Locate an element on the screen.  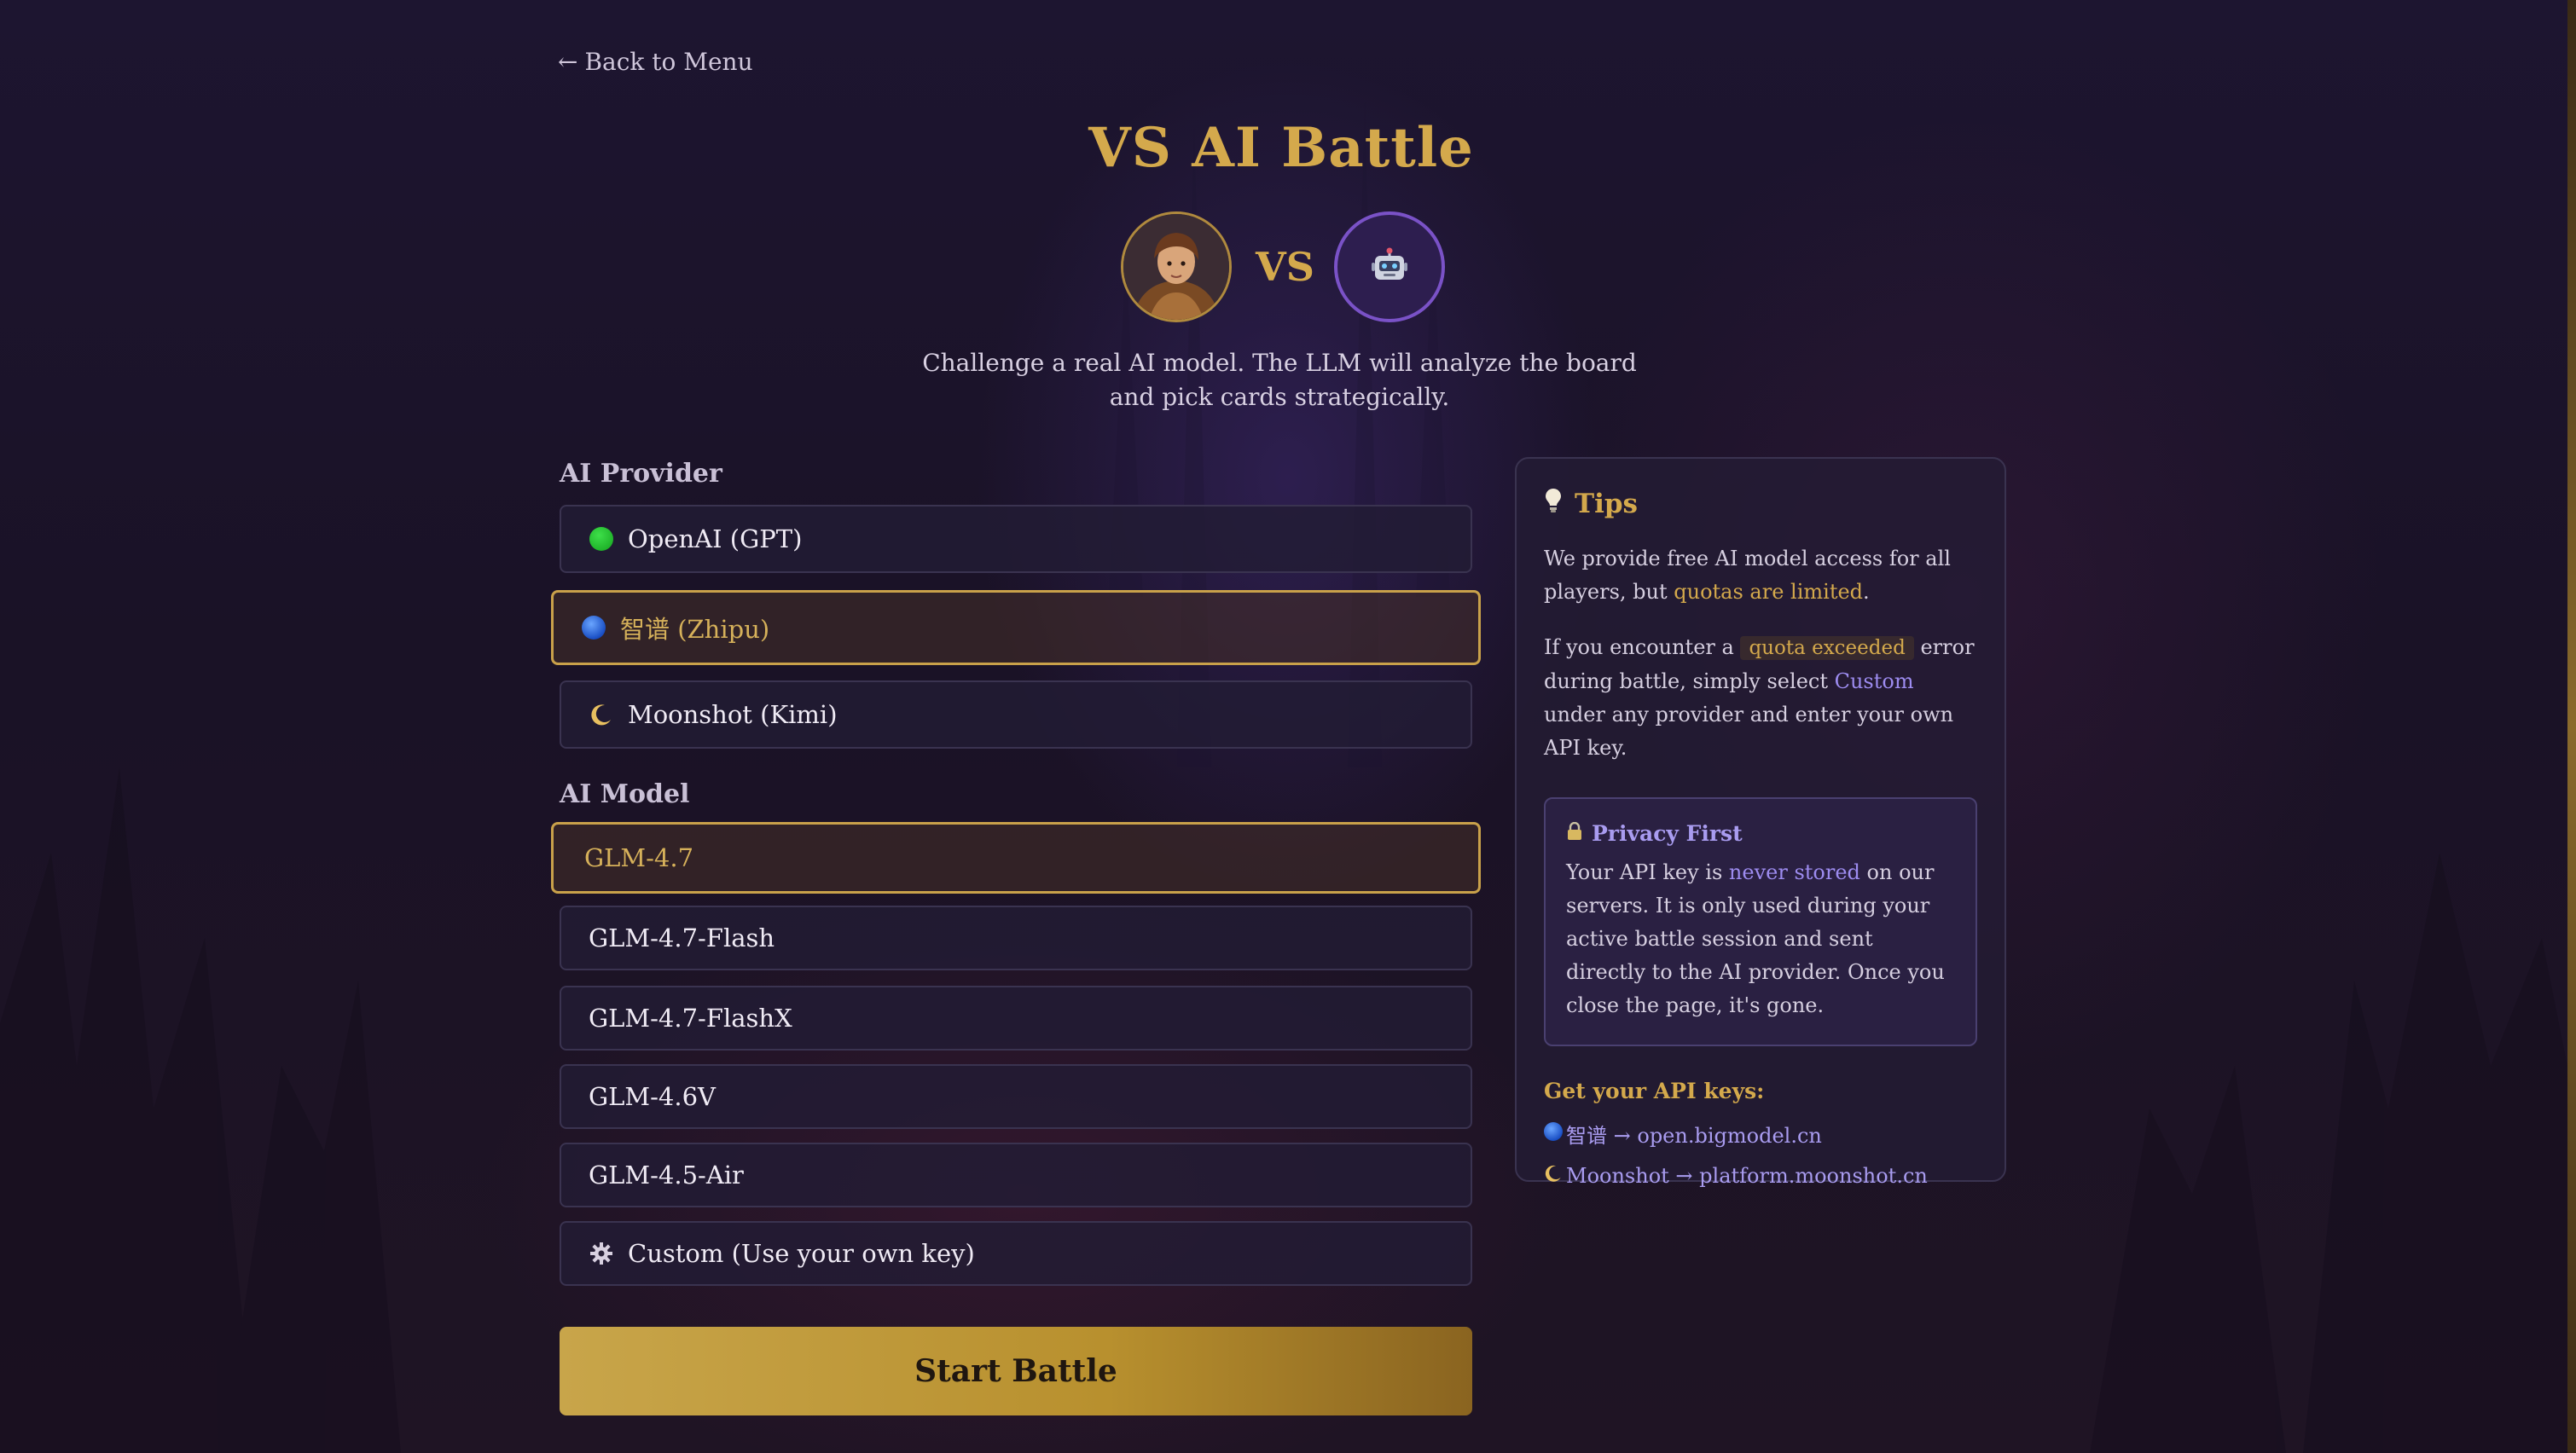
model-option-label: GLM-4.7-Flash is located at coordinates (682, 938).